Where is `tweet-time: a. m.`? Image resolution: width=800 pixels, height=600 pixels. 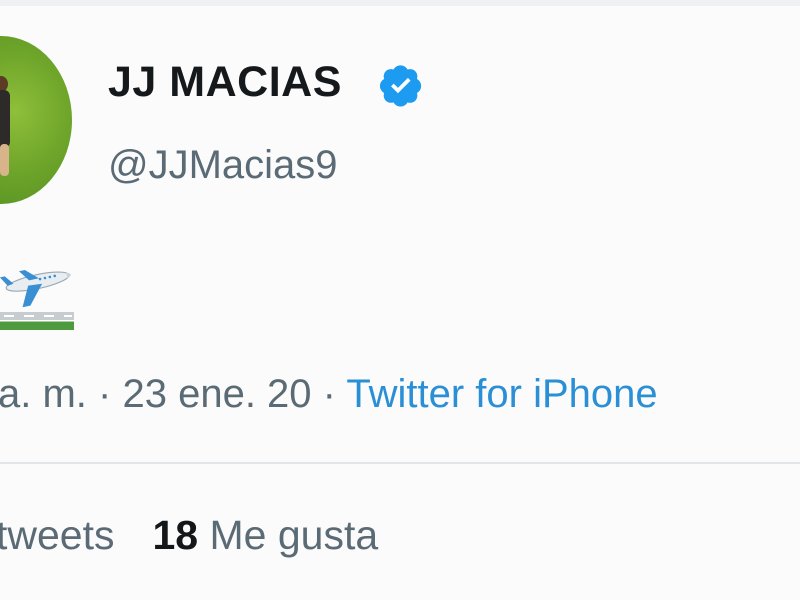 tweet-time: a. m. is located at coordinates (43, 394).